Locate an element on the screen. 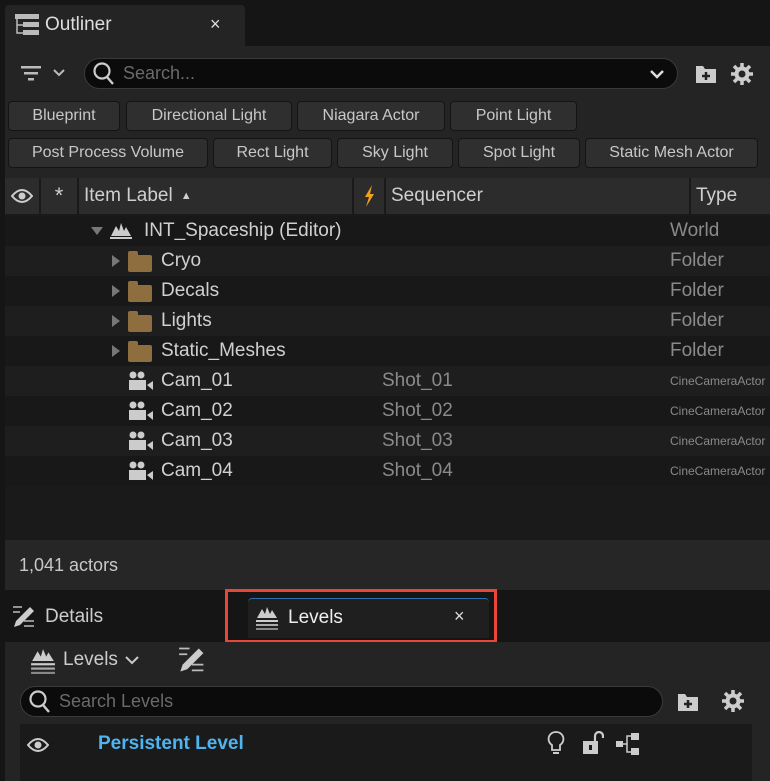 This screenshot has height=781, width=770. persistent-level-label: Persistent Level is located at coordinates (171, 743).